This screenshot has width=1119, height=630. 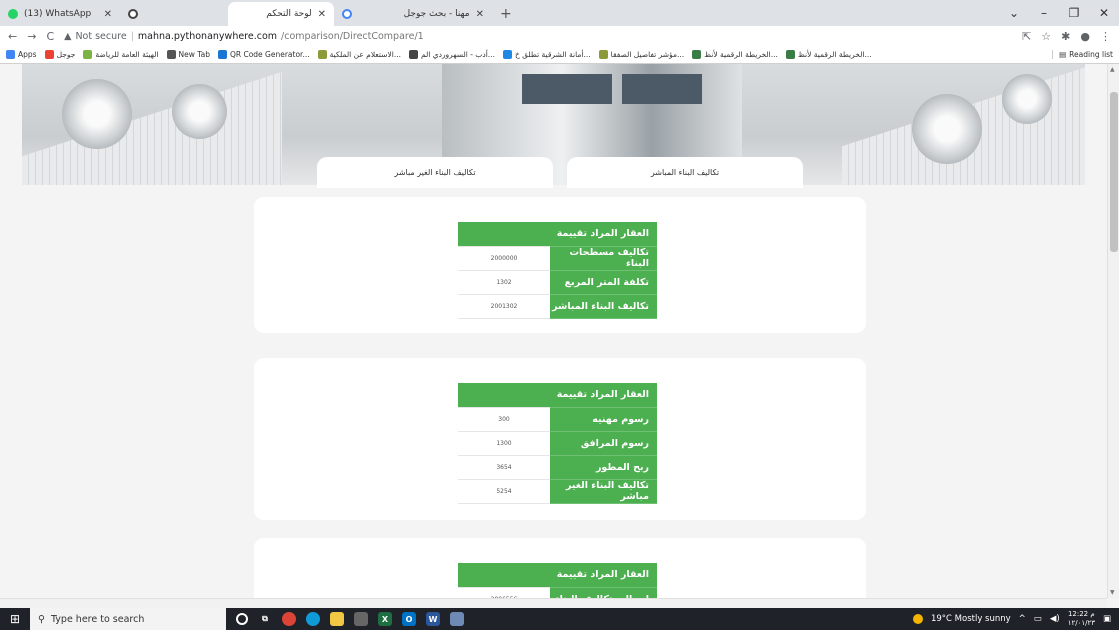 What do you see at coordinates (60, 14) in the screenshot?
I see `tab-whatsapp: (13) WhatsApp ✕` at bounding box center [60, 14].